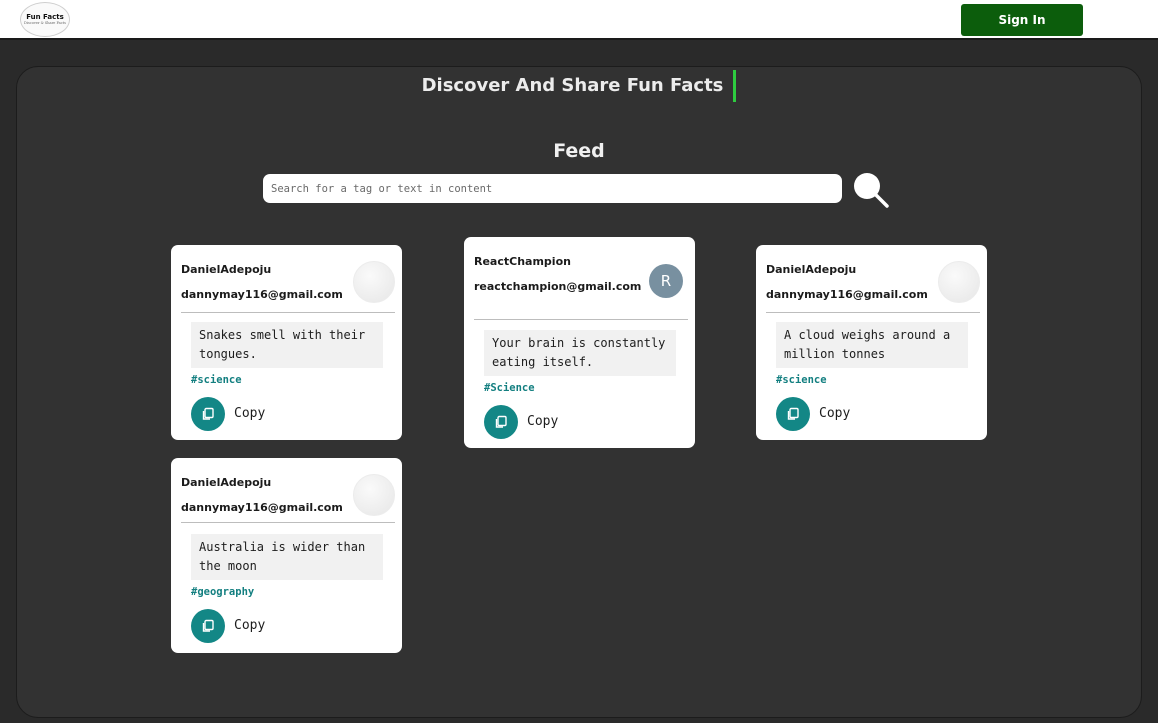 Image resolution: width=1158 pixels, height=723 pixels. Describe the element at coordinates (579, 20) in the screenshot. I see `top-navbar: Fun Facts Discover & Share Facts Sign In` at that location.